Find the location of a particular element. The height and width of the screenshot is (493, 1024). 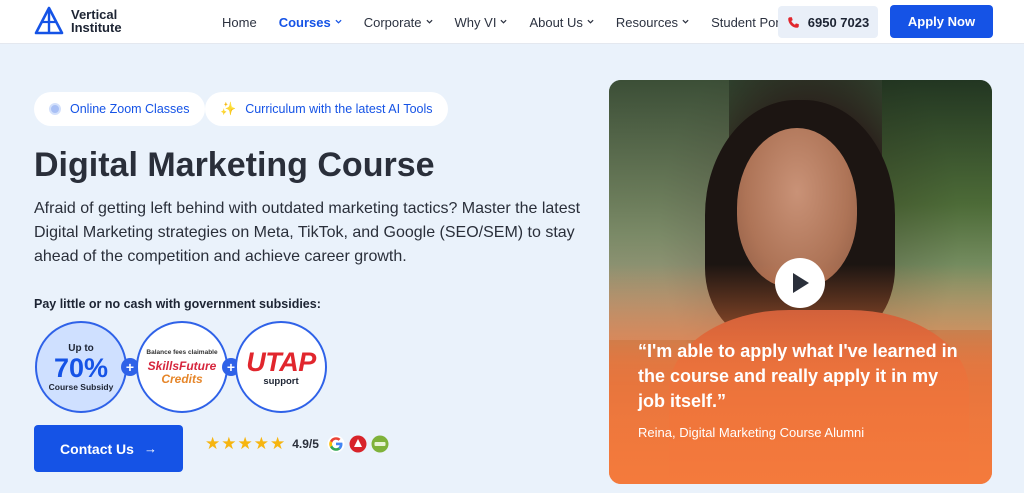

nav-item-label: Corporate is located at coordinates (392, 22).